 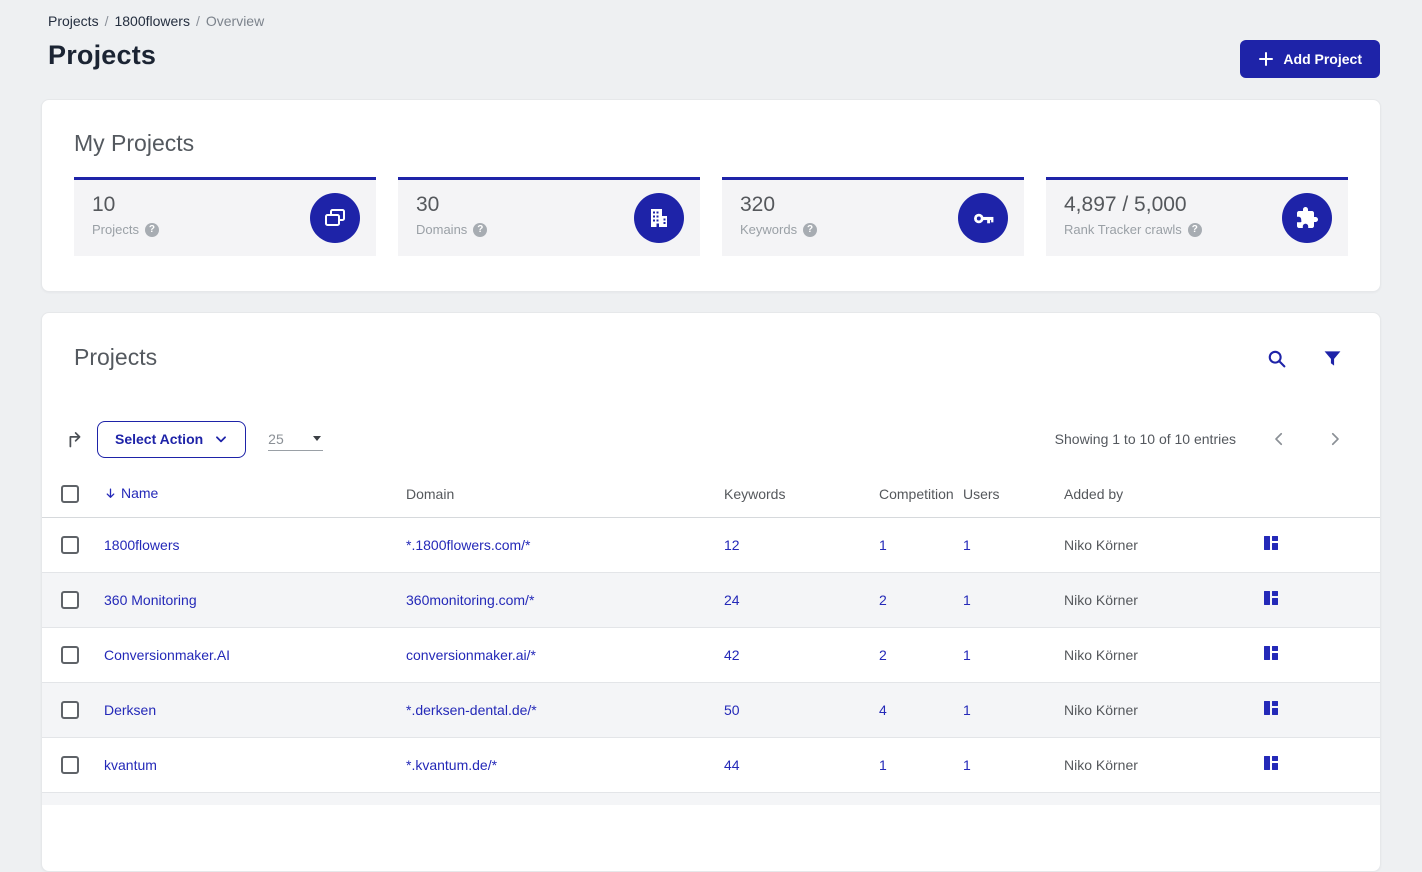 I want to click on filter-icon, so click(x=1332, y=358).